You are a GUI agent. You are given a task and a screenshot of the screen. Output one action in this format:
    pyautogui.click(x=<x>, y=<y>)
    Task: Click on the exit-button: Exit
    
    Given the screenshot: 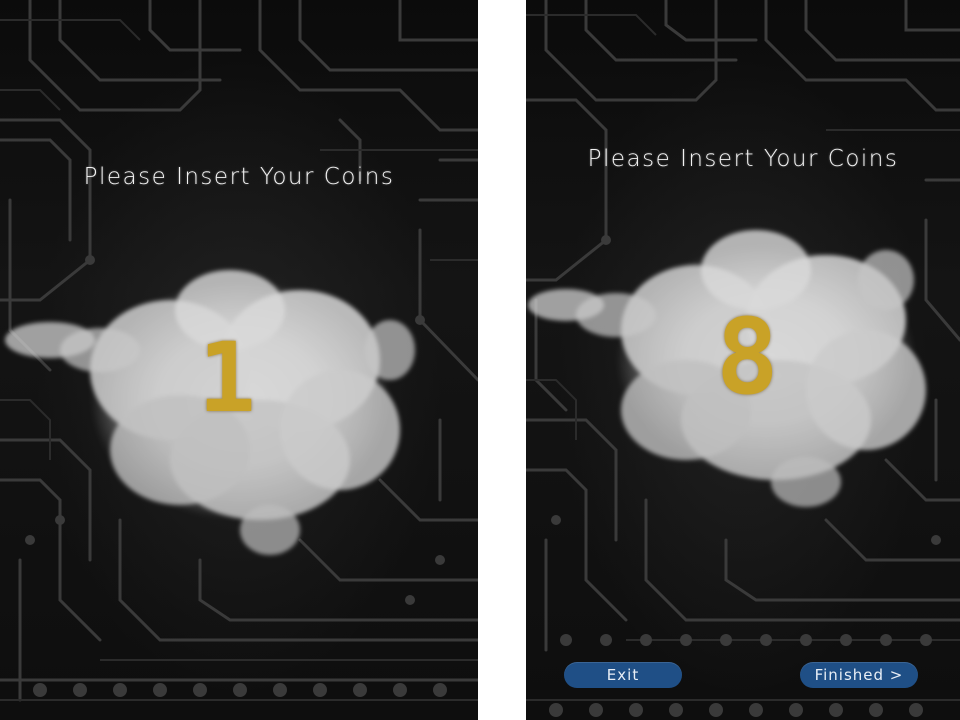 What is the action you would take?
    pyautogui.click(x=623, y=675)
    